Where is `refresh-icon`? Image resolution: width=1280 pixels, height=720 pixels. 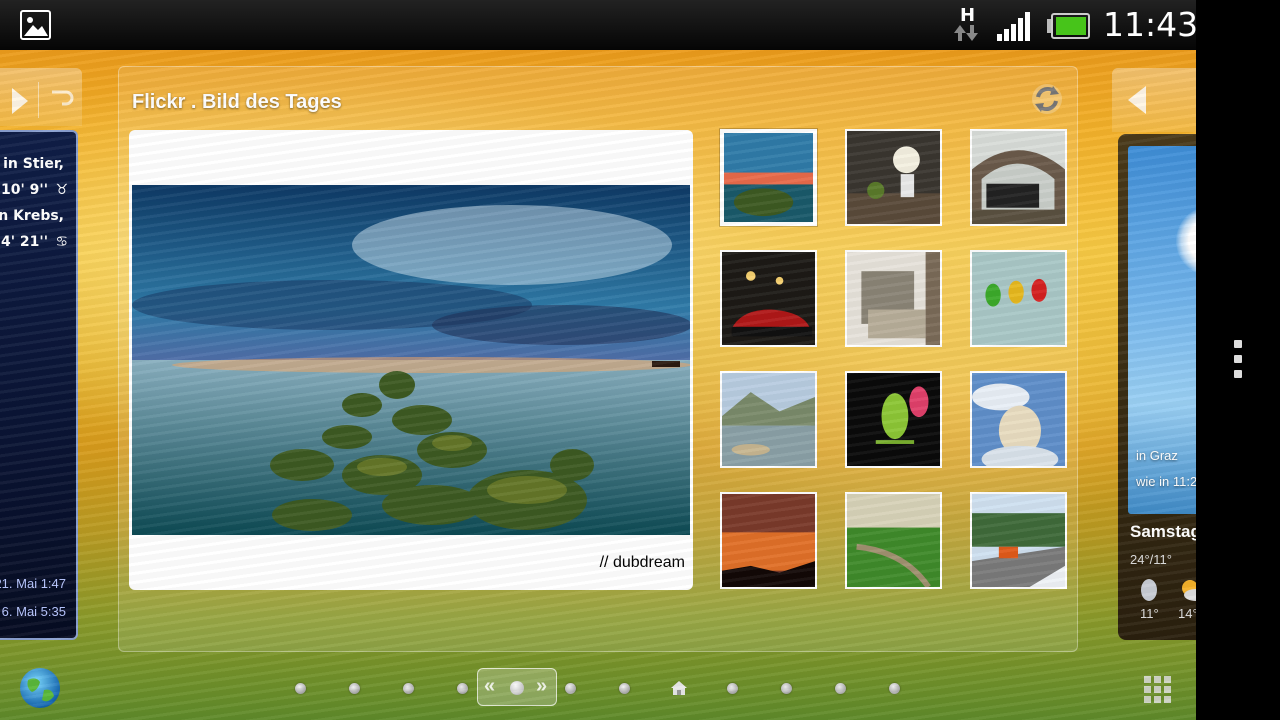 refresh-icon is located at coordinates (1047, 99).